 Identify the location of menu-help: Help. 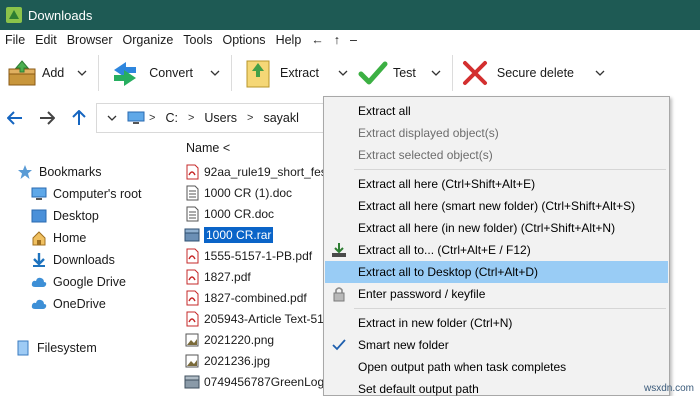
(289, 40).